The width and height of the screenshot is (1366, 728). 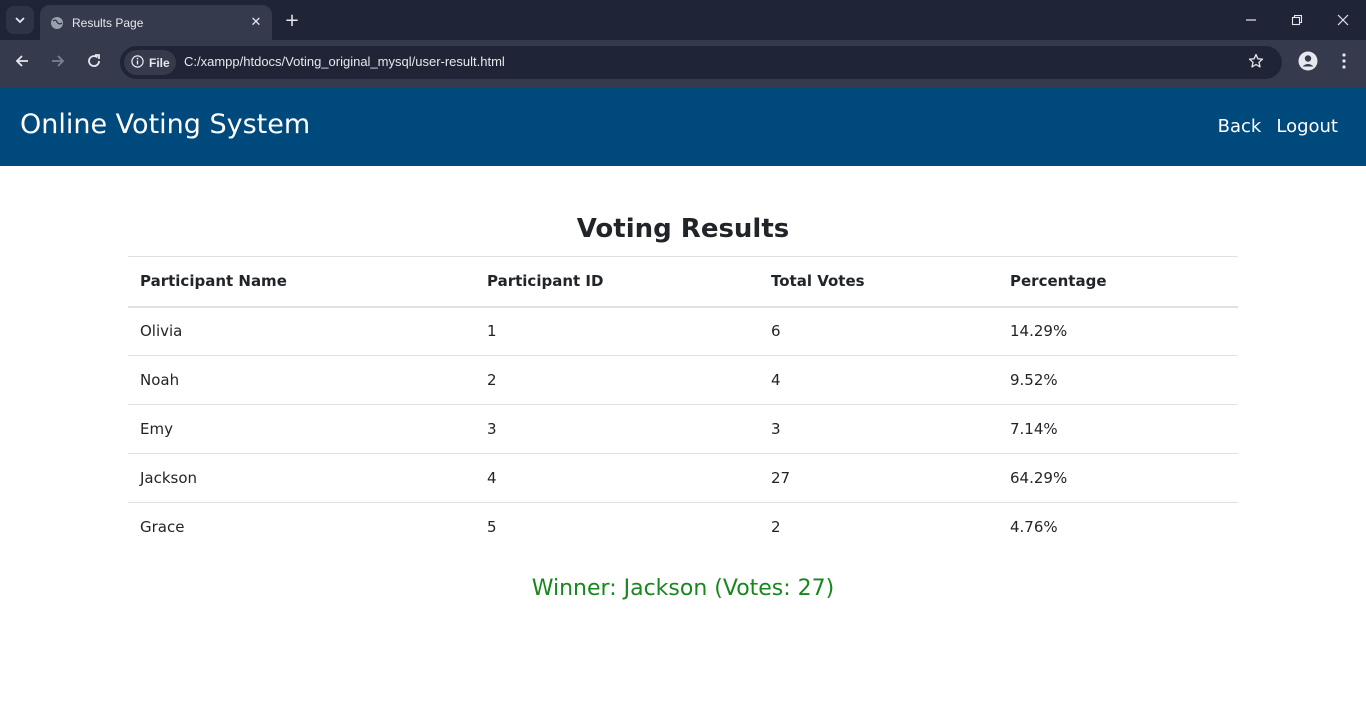 I want to click on percentage-cell: 7.14%, so click(x=1118, y=429).